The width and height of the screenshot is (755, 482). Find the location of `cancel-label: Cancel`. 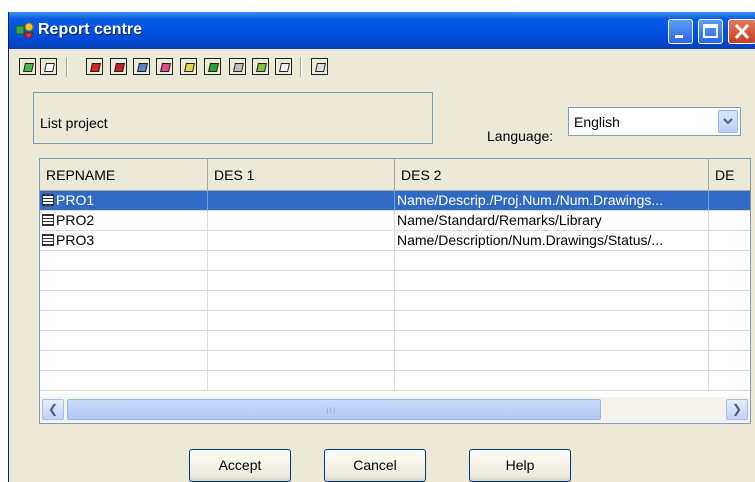

cancel-label: Cancel is located at coordinates (375, 465).